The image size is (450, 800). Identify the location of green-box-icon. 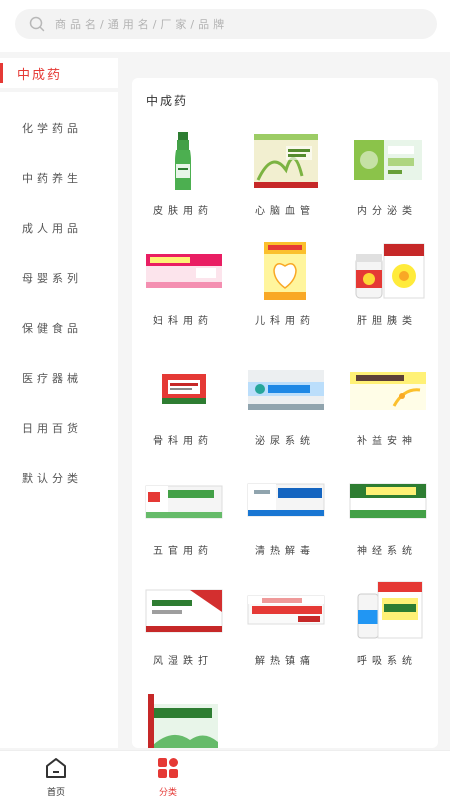
(388, 160).